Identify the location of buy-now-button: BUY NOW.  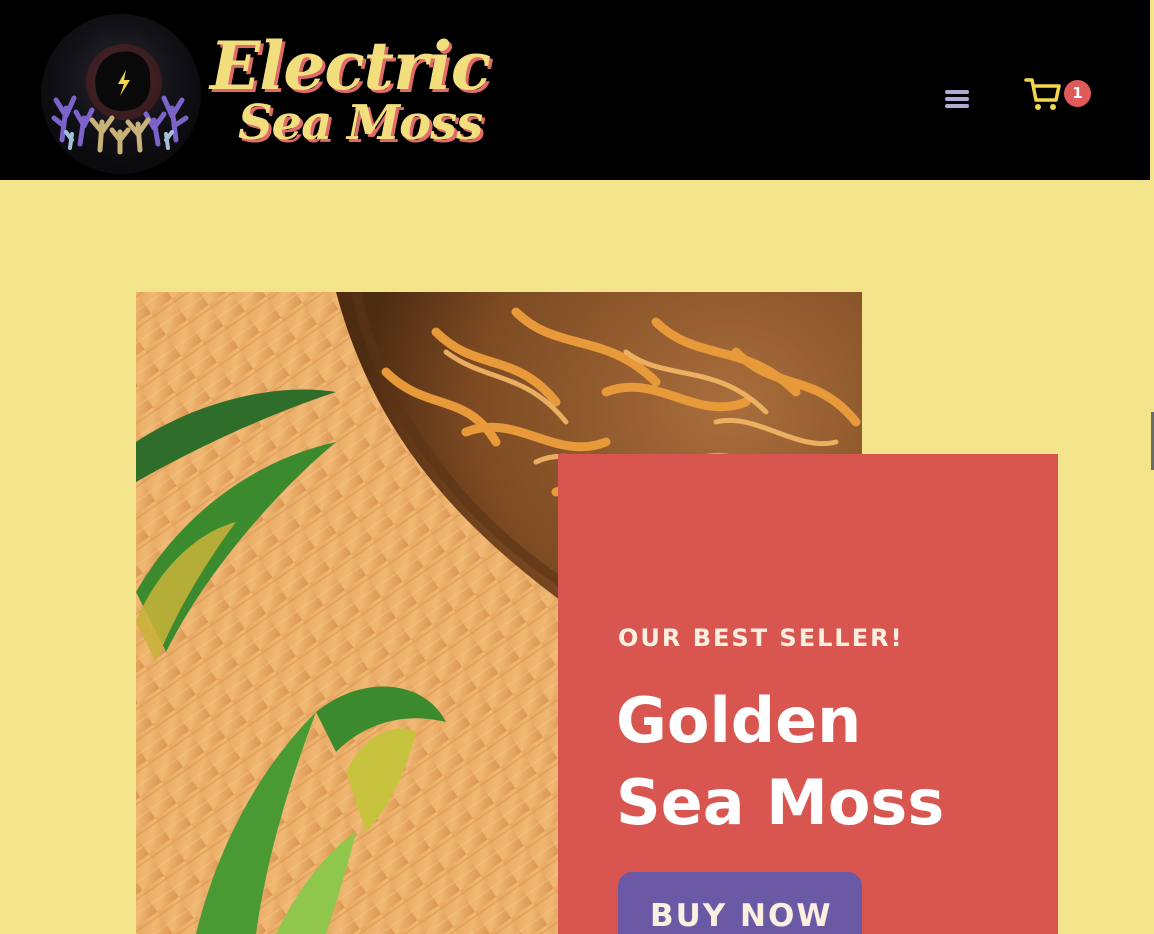
(740, 903).